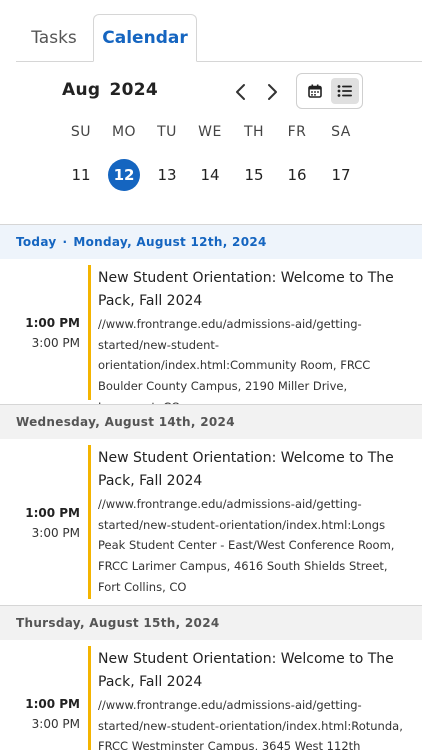 The height and width of the screenshot is (750, 422). What do you see at coordinates (211, 31) in the screenshot?
I see `tab-bar: Tasks Calendar` at bounding box center [211, 31].